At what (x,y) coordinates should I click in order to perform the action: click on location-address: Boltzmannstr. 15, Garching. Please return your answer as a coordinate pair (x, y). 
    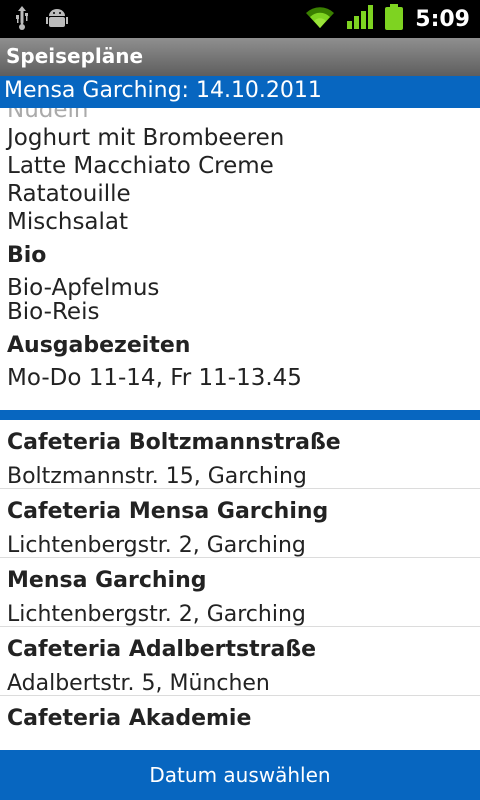
    Looking at the image, I should click on (157, 476).